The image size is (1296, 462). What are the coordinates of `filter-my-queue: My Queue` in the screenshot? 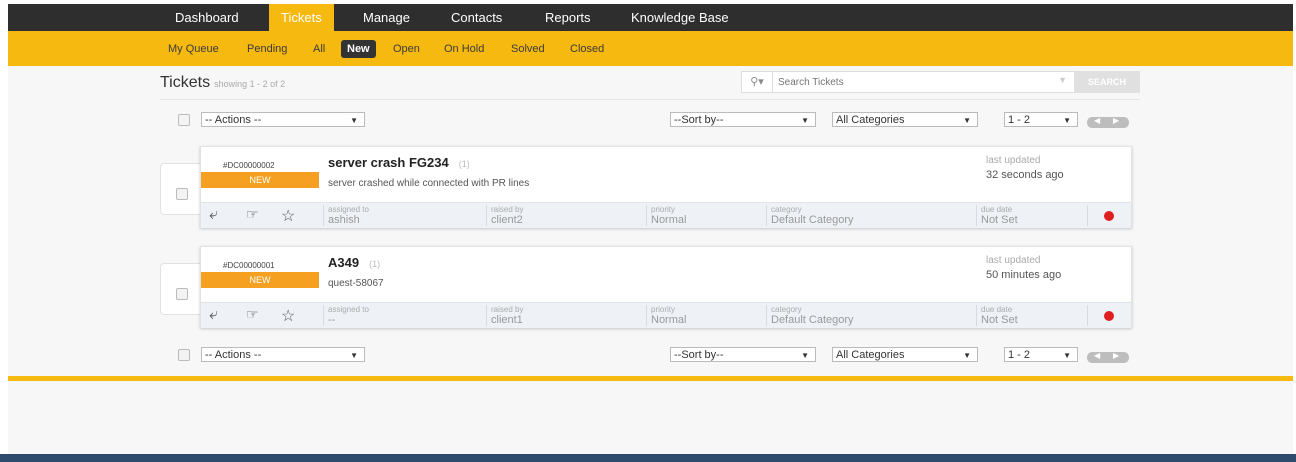 It's located at (193, 49).